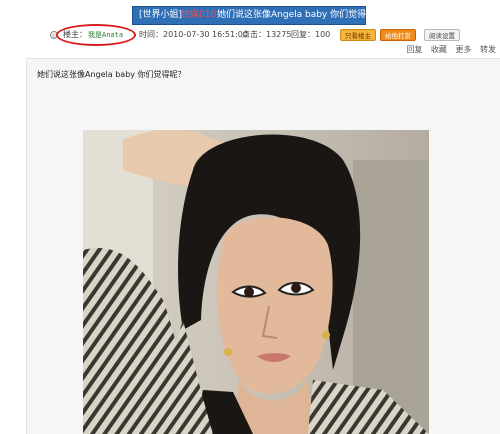 The width and height of the screenshot is (500, 434). I want to click on thread-tag: [世界小姐], so click(160, 15).